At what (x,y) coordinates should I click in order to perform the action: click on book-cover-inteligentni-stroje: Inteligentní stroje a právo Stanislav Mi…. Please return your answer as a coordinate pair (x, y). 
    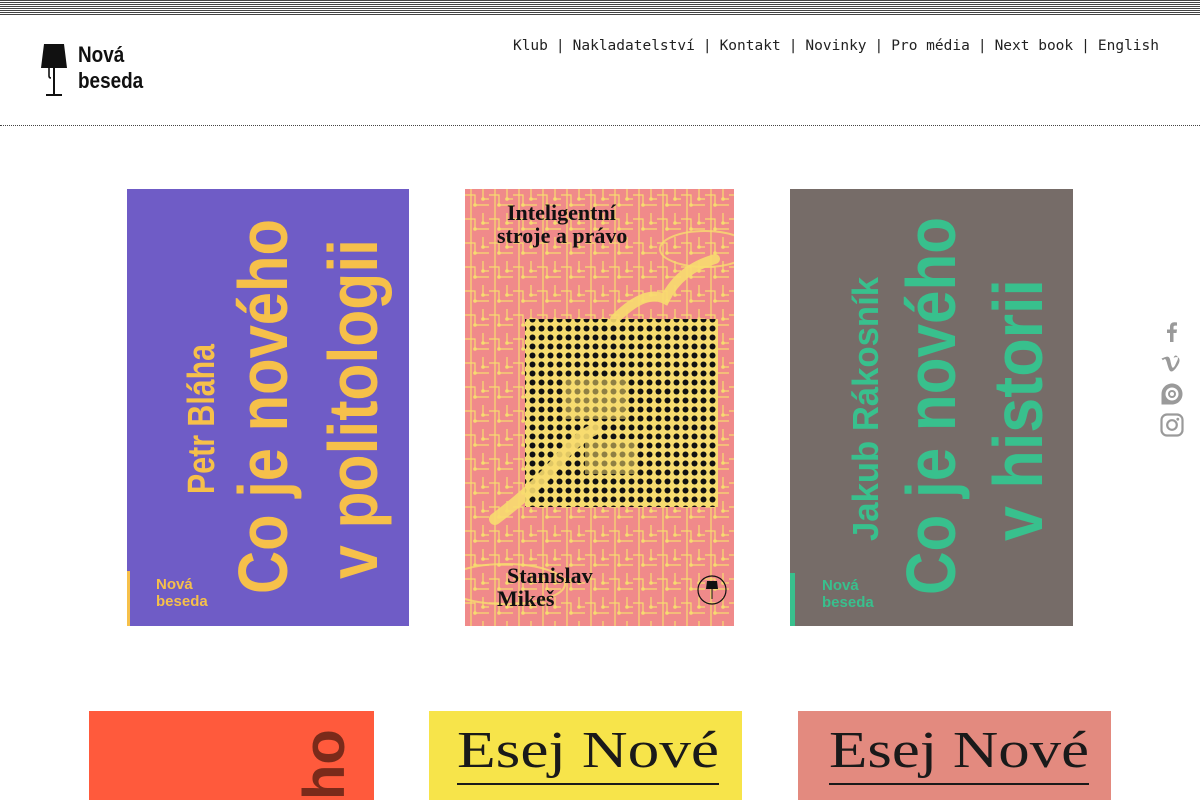
    Looking at the image, I should click on (599, 407).